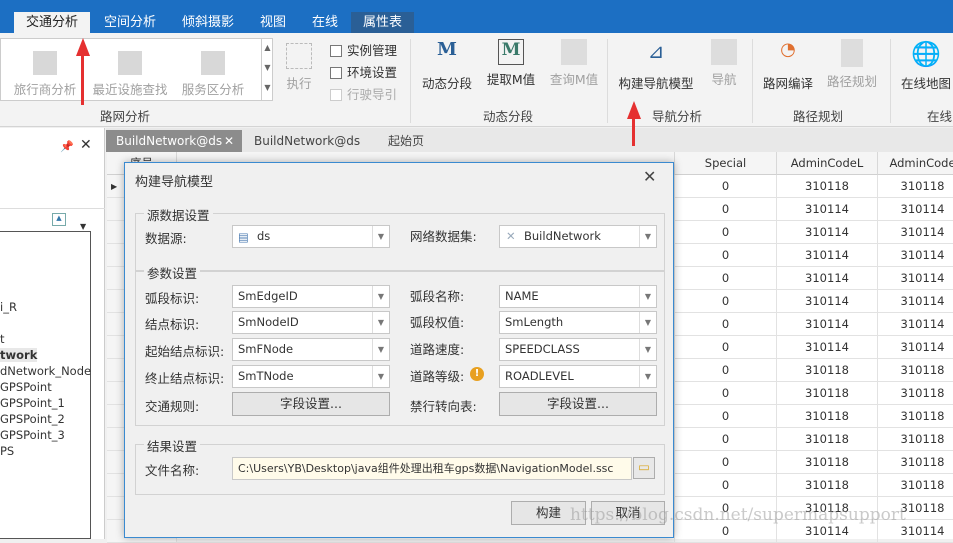 The image size is (953, 543). What do you see at coordinates (59, 219) in the screenshot?
I see `collapse-button: ▲` at bounding box center [59, 219].